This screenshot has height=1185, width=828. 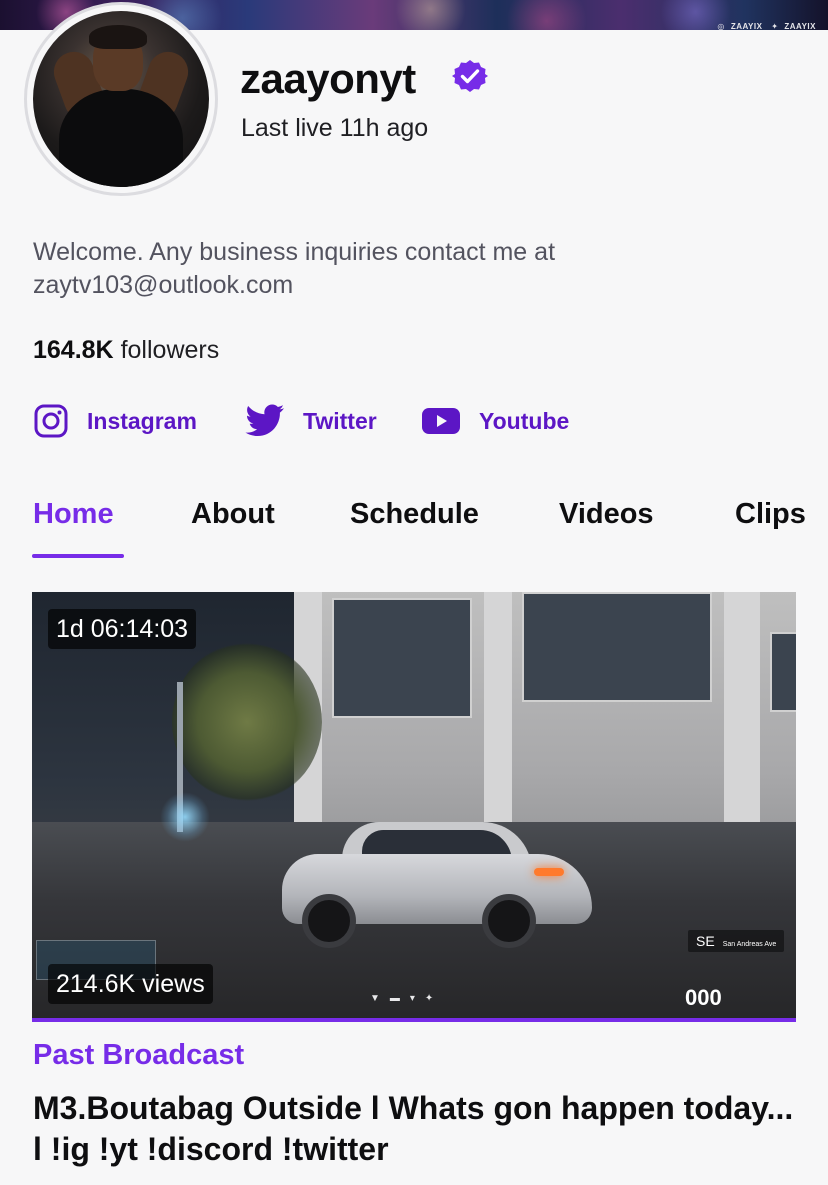 I want to click on hud-speed: 000, so click(x=703, y=997).